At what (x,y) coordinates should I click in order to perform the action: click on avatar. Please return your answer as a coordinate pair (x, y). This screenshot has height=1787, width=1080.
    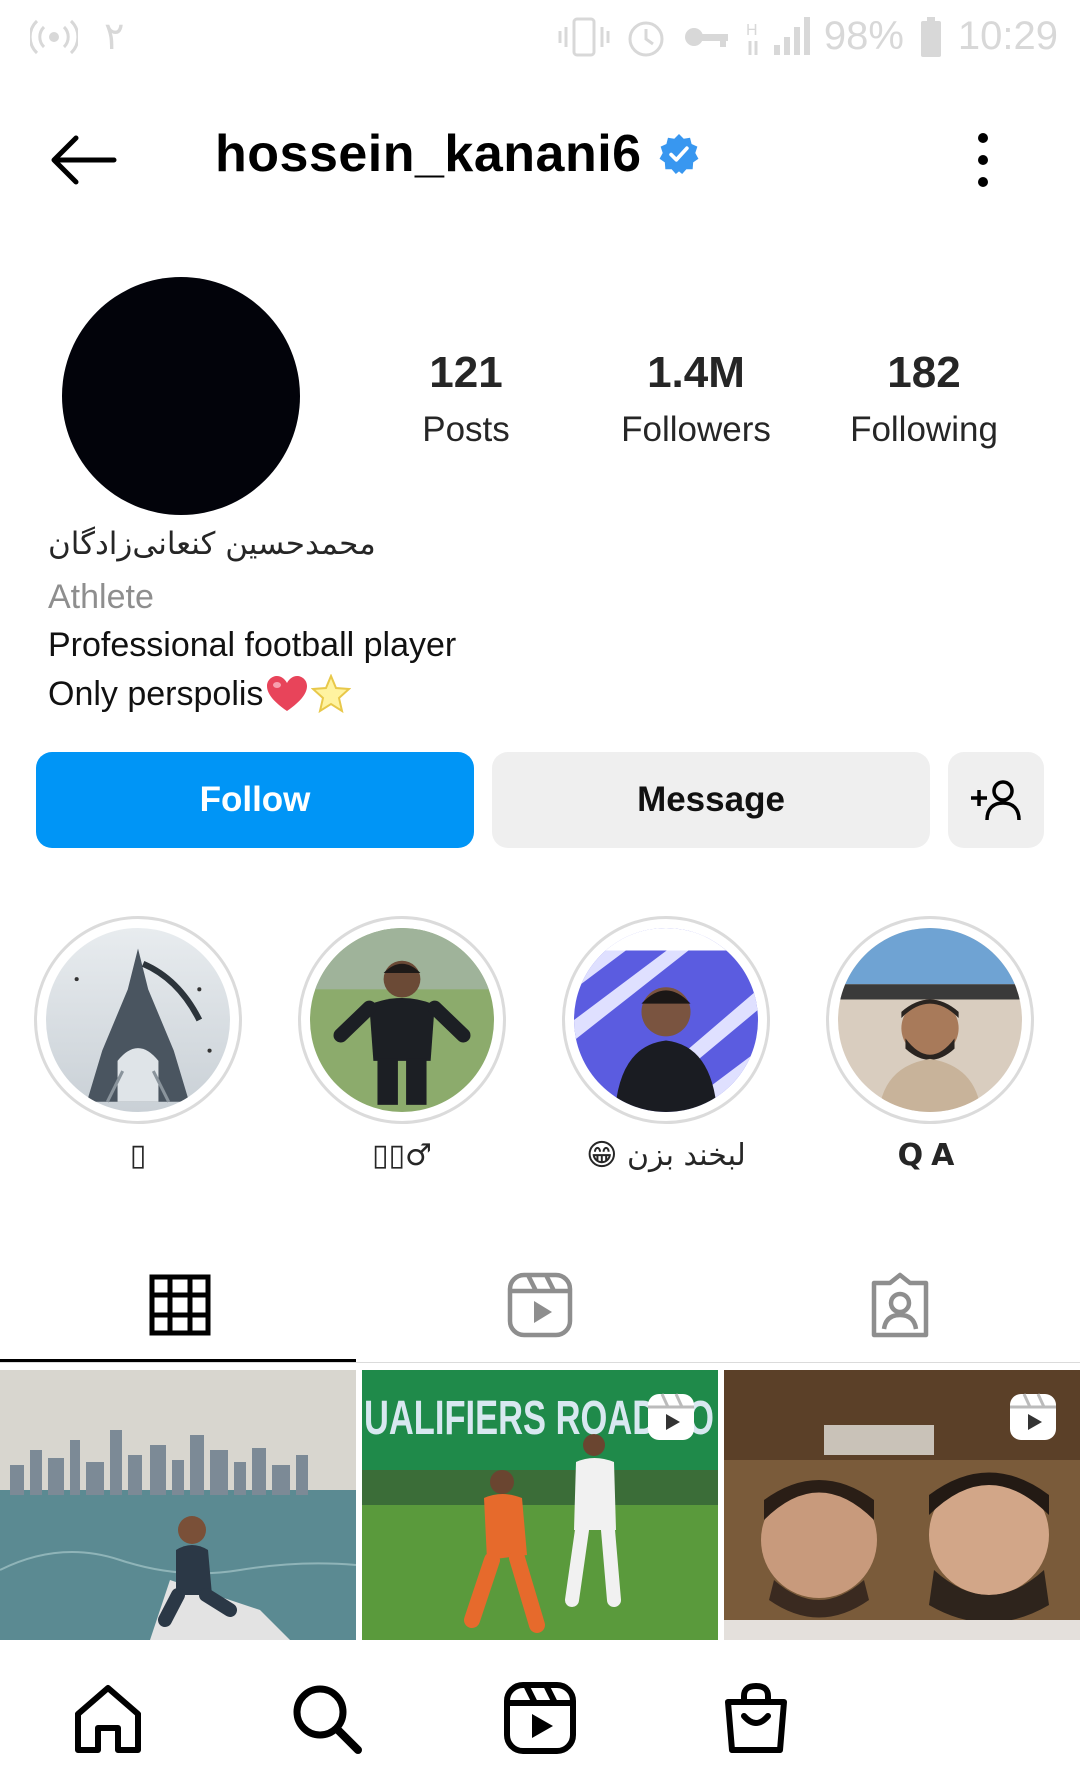
    Looking at the image, I should click on (181, 396).